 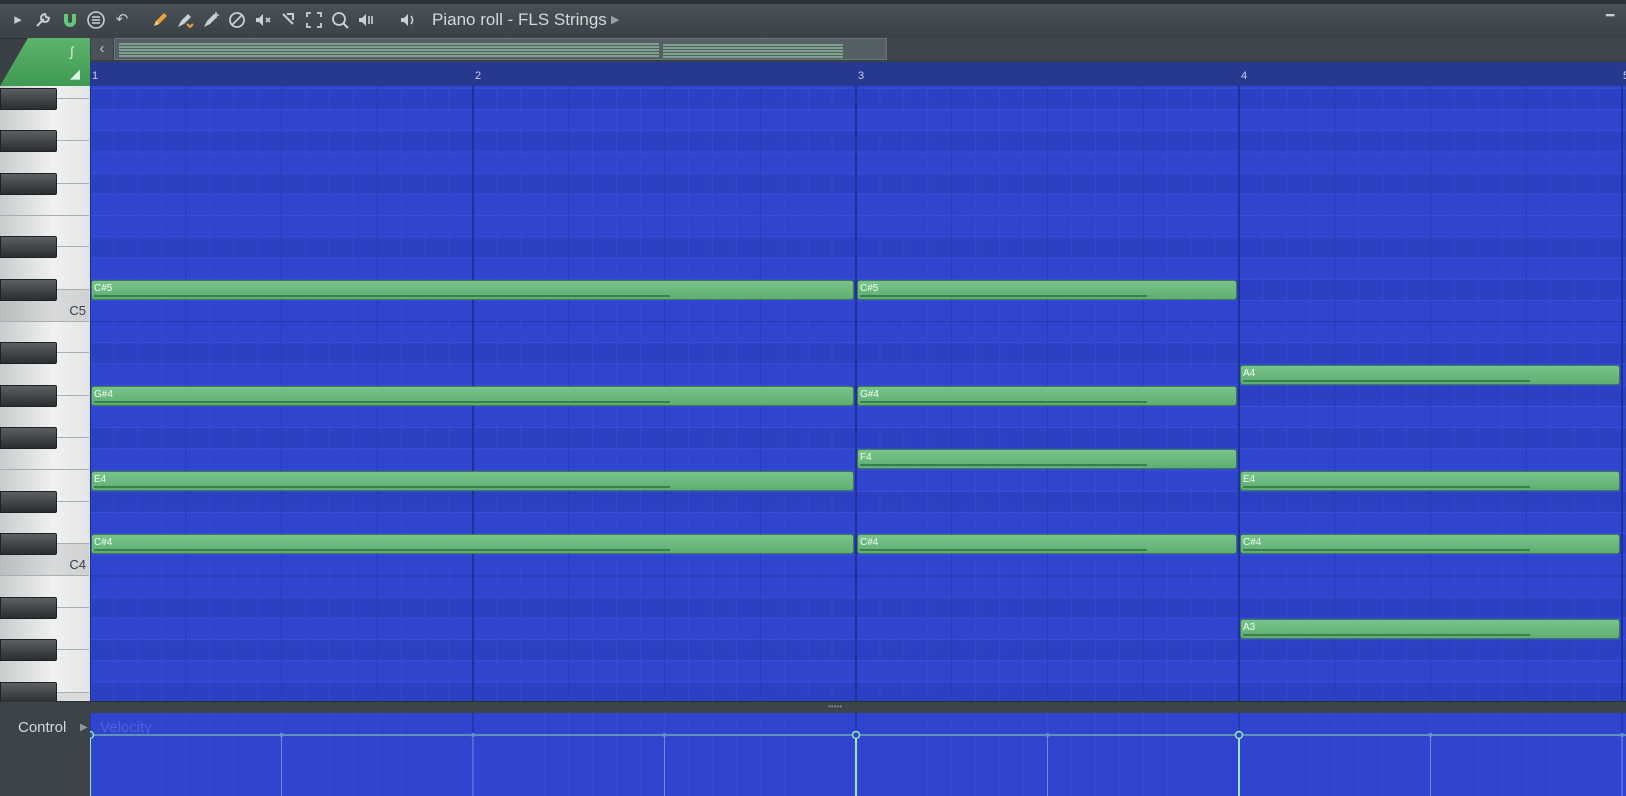 What do you see at coordinates (185, 20) in the screenshot?
I see `paint-icon` at bounding box center [185, 20].